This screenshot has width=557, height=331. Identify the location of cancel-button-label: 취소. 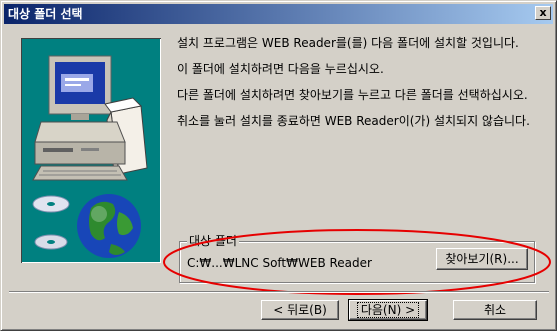
(495, 310).